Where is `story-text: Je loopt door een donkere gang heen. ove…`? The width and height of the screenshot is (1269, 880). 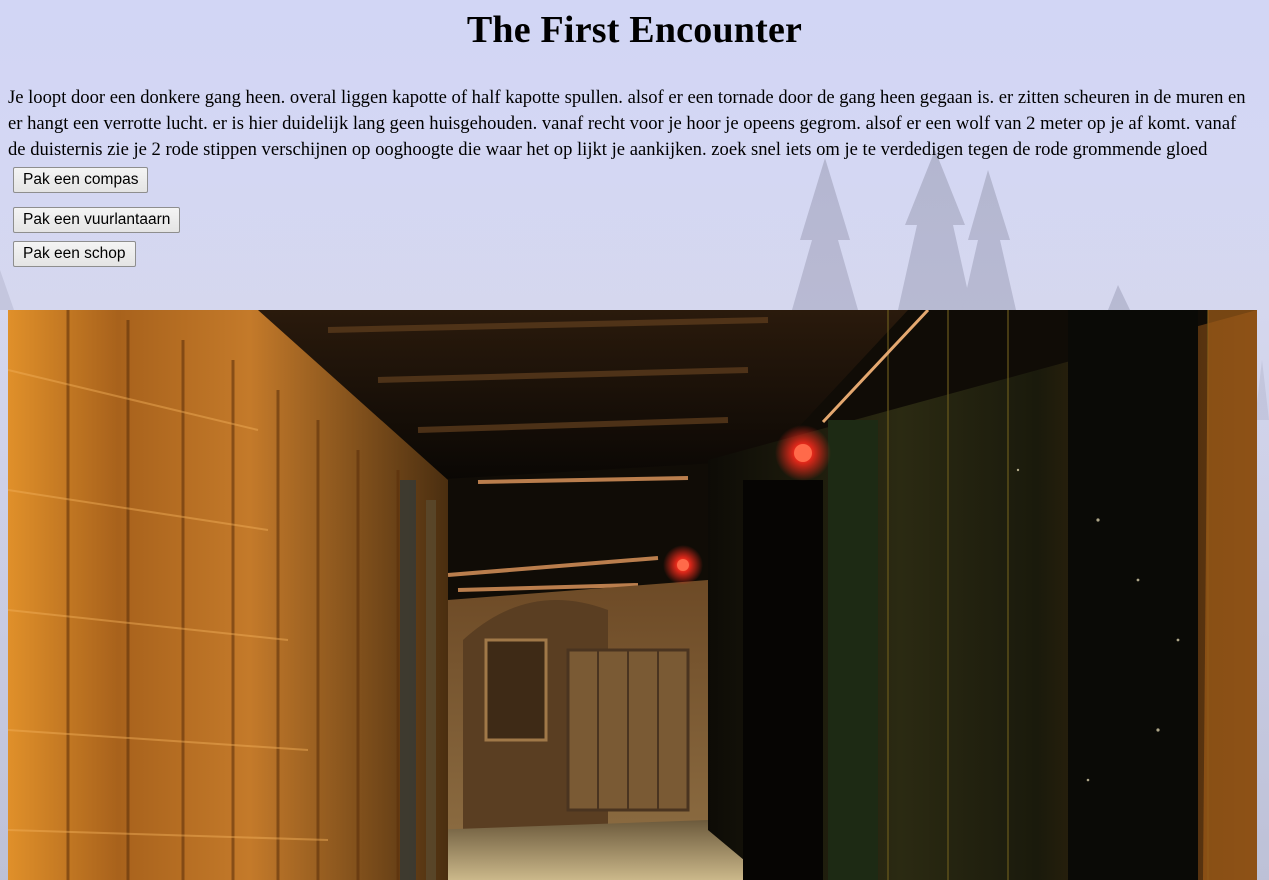
story-text: Je loopt door een donkere gang heen. ove… is located at coordinates (627, 123).